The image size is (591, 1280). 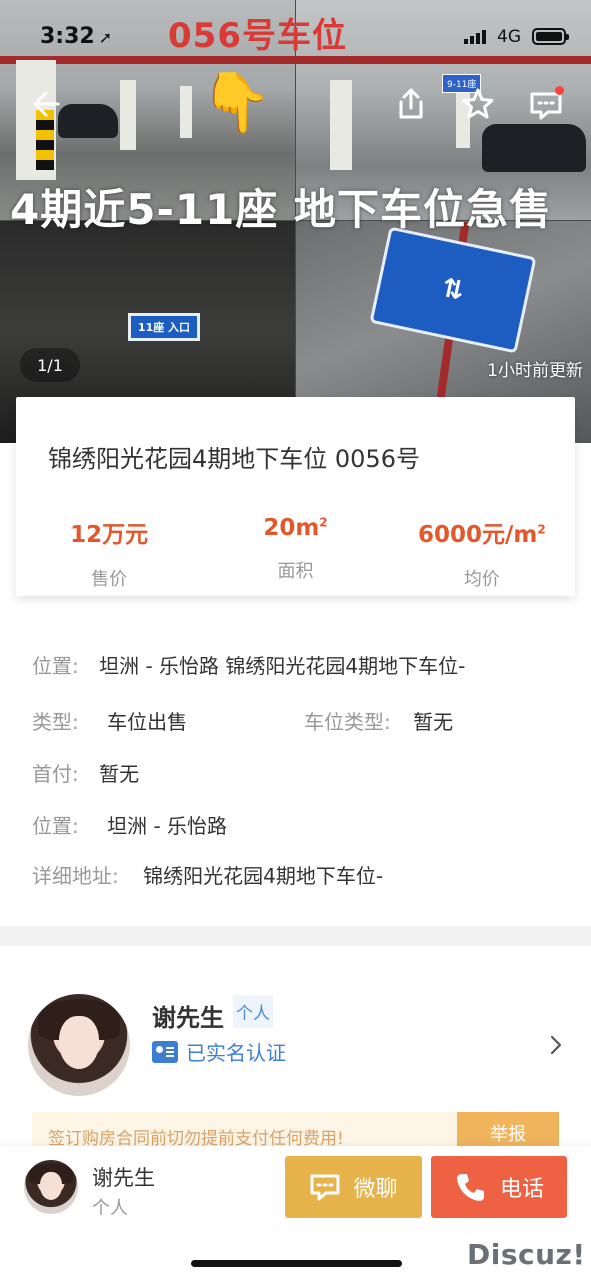 I want to click on agent-detail-chevron, so click(x=556, y=1045).